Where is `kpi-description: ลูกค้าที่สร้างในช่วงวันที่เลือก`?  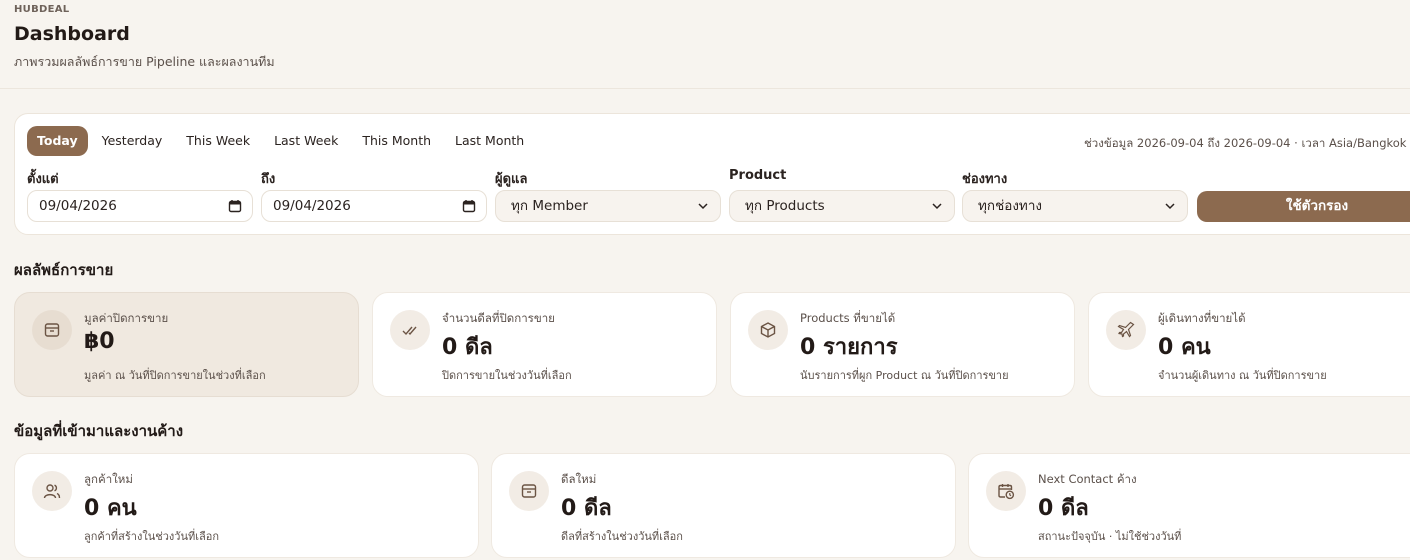
kpi-description: ลูกค้าที่สร้างในช่วงวันที่เลือก is located at coordinates (151, 536).